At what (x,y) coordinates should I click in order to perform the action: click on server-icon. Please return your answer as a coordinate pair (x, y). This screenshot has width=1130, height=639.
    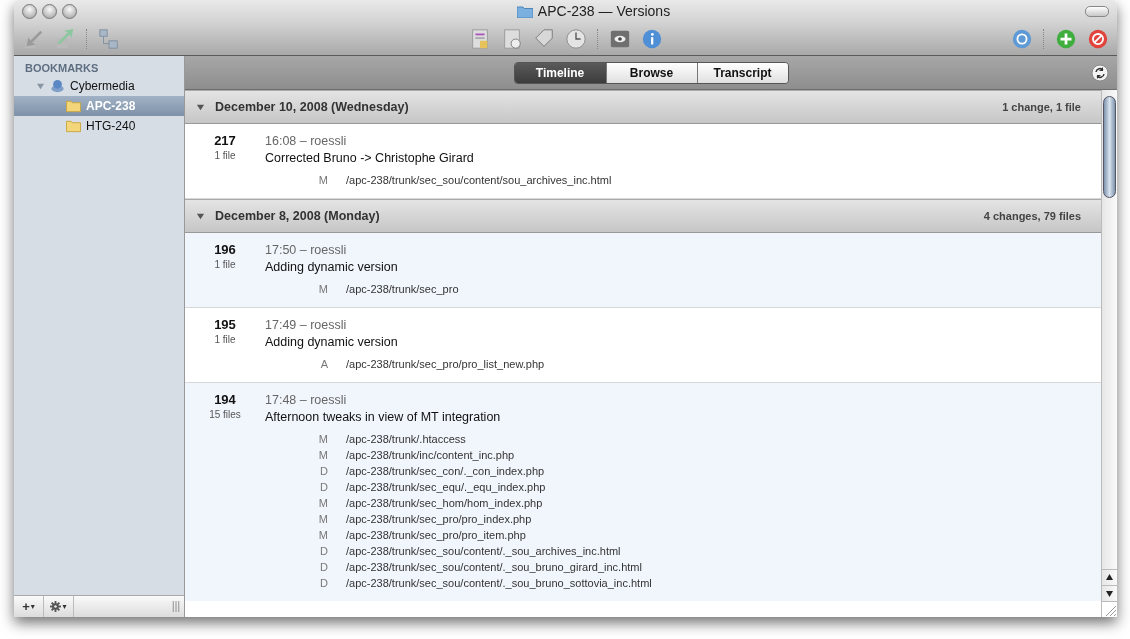
    Looking at the image, I should click on (57, 86).